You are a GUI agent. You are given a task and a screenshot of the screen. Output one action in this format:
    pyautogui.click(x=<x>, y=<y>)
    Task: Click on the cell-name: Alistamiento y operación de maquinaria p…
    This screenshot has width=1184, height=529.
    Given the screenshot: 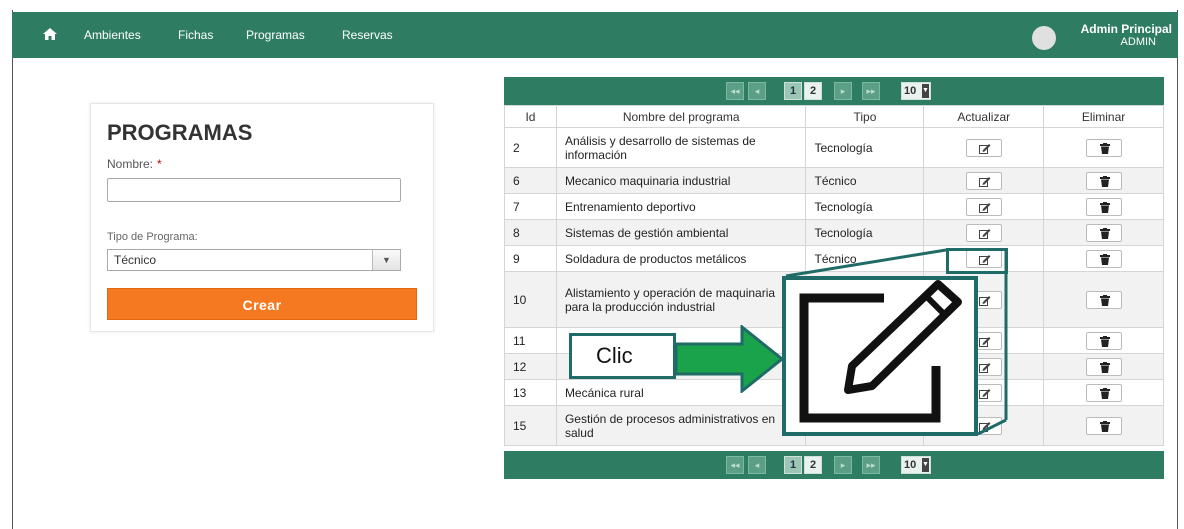 What is the action you would take?
    pyautogui.click(x=681, y=299)
    